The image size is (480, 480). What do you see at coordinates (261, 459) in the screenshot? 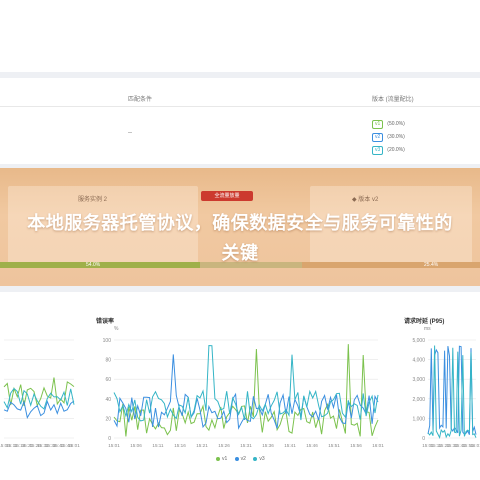
I see `legend-v3: v3` at bounding box center [261, 459].